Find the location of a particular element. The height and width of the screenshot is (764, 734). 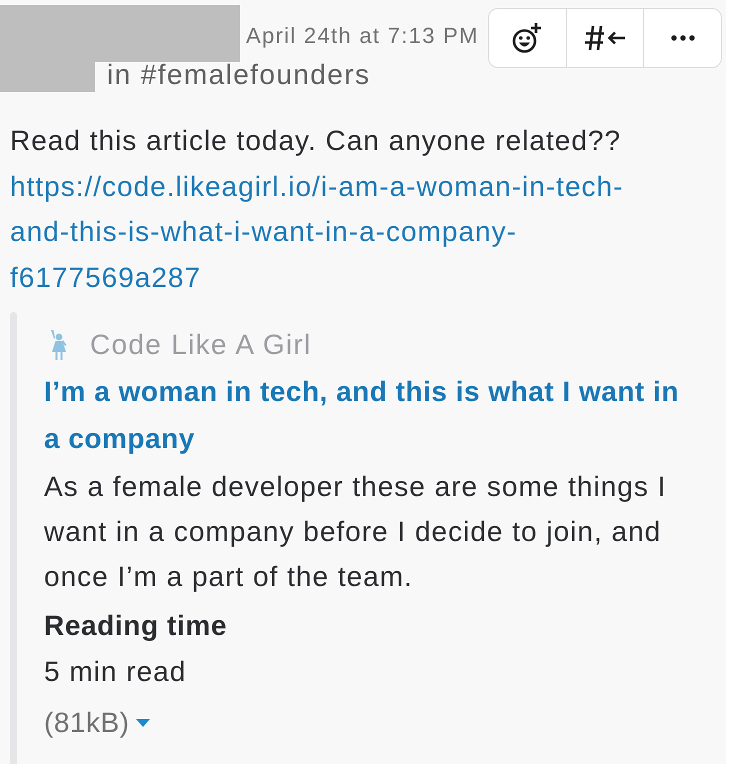

more-icon is located at coordinates (682, 38).